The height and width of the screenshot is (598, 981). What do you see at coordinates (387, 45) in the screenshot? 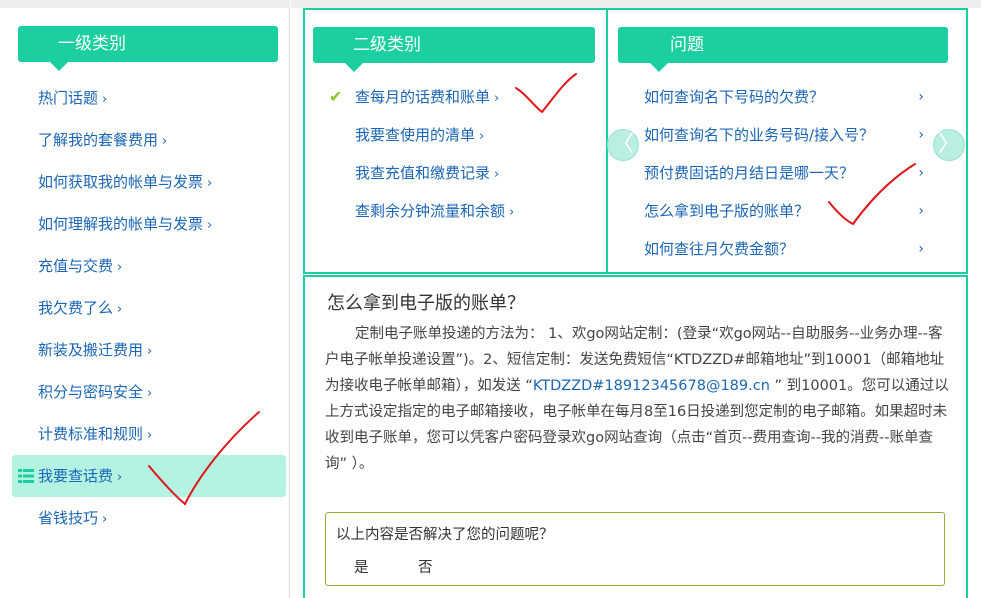
I see `secondary-category-heading-text: 二级类别` at bounding box center [387, 45].